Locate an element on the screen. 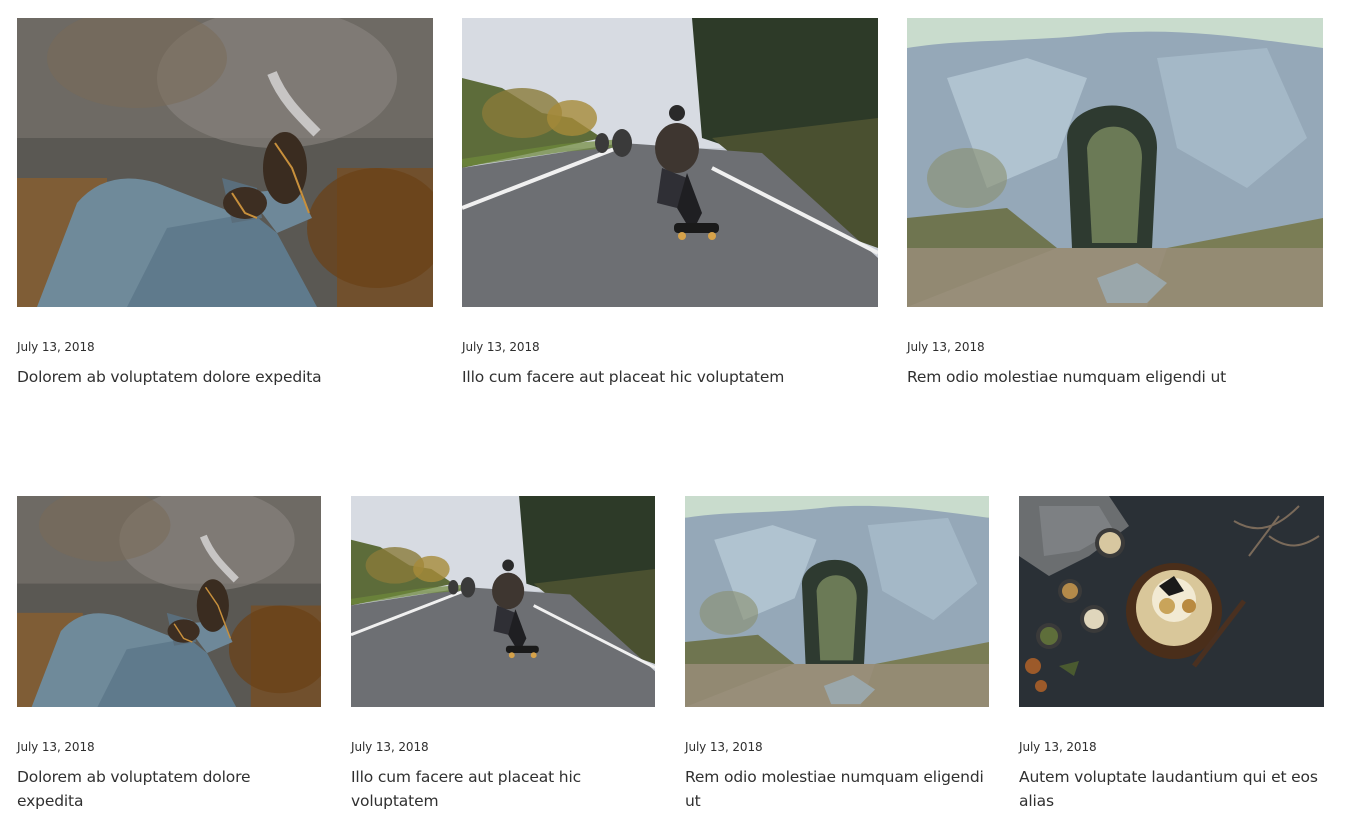 This screenshot has width=1346, height=815. cake-table-photo is located at coordinates (1171, 601).